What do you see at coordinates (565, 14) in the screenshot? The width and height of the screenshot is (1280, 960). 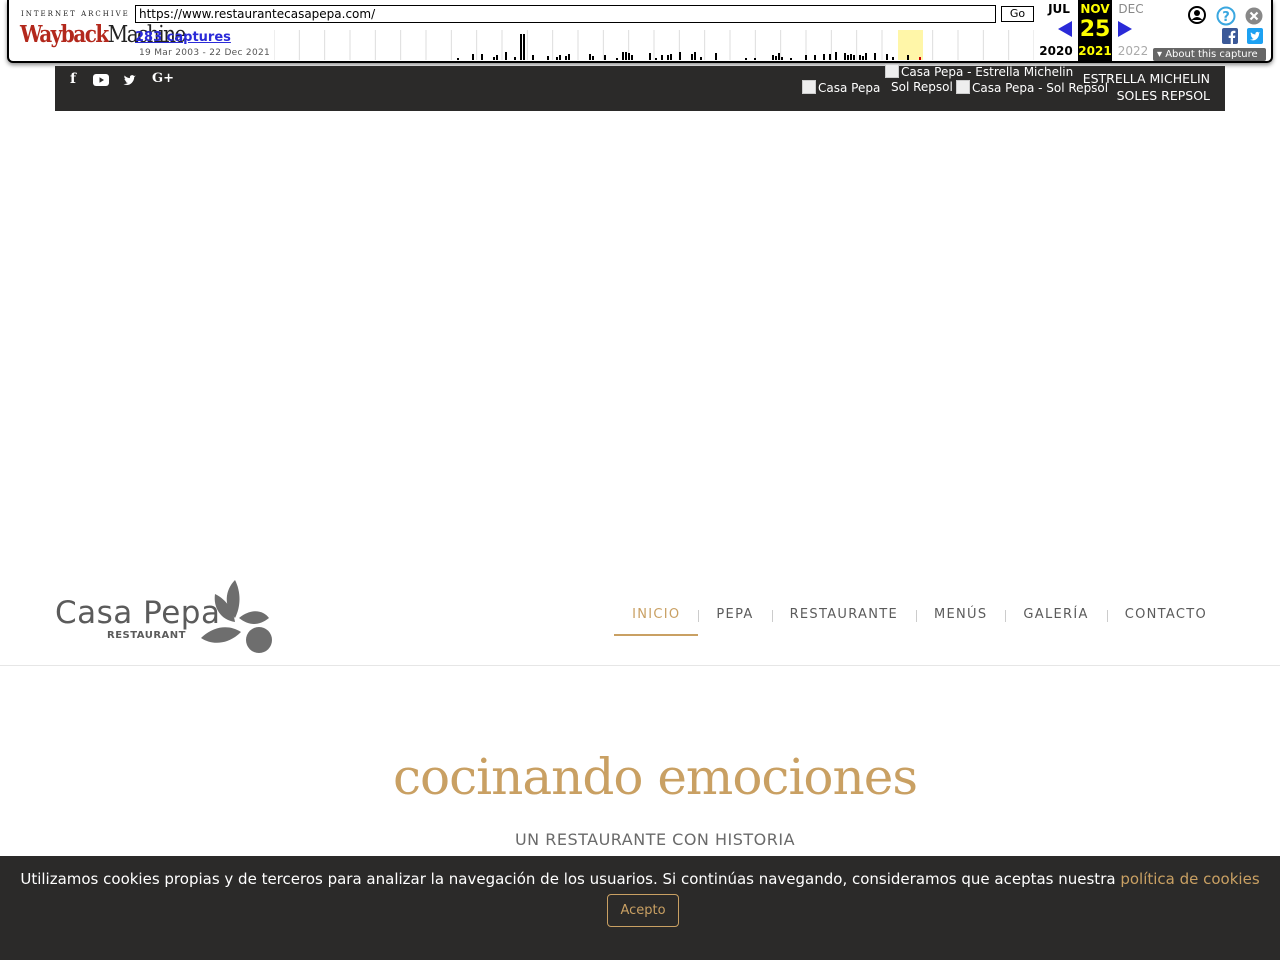 I see `wayback-url-input: https://www.restaurantecasapepa.com/` at bounding box center [565, 14].